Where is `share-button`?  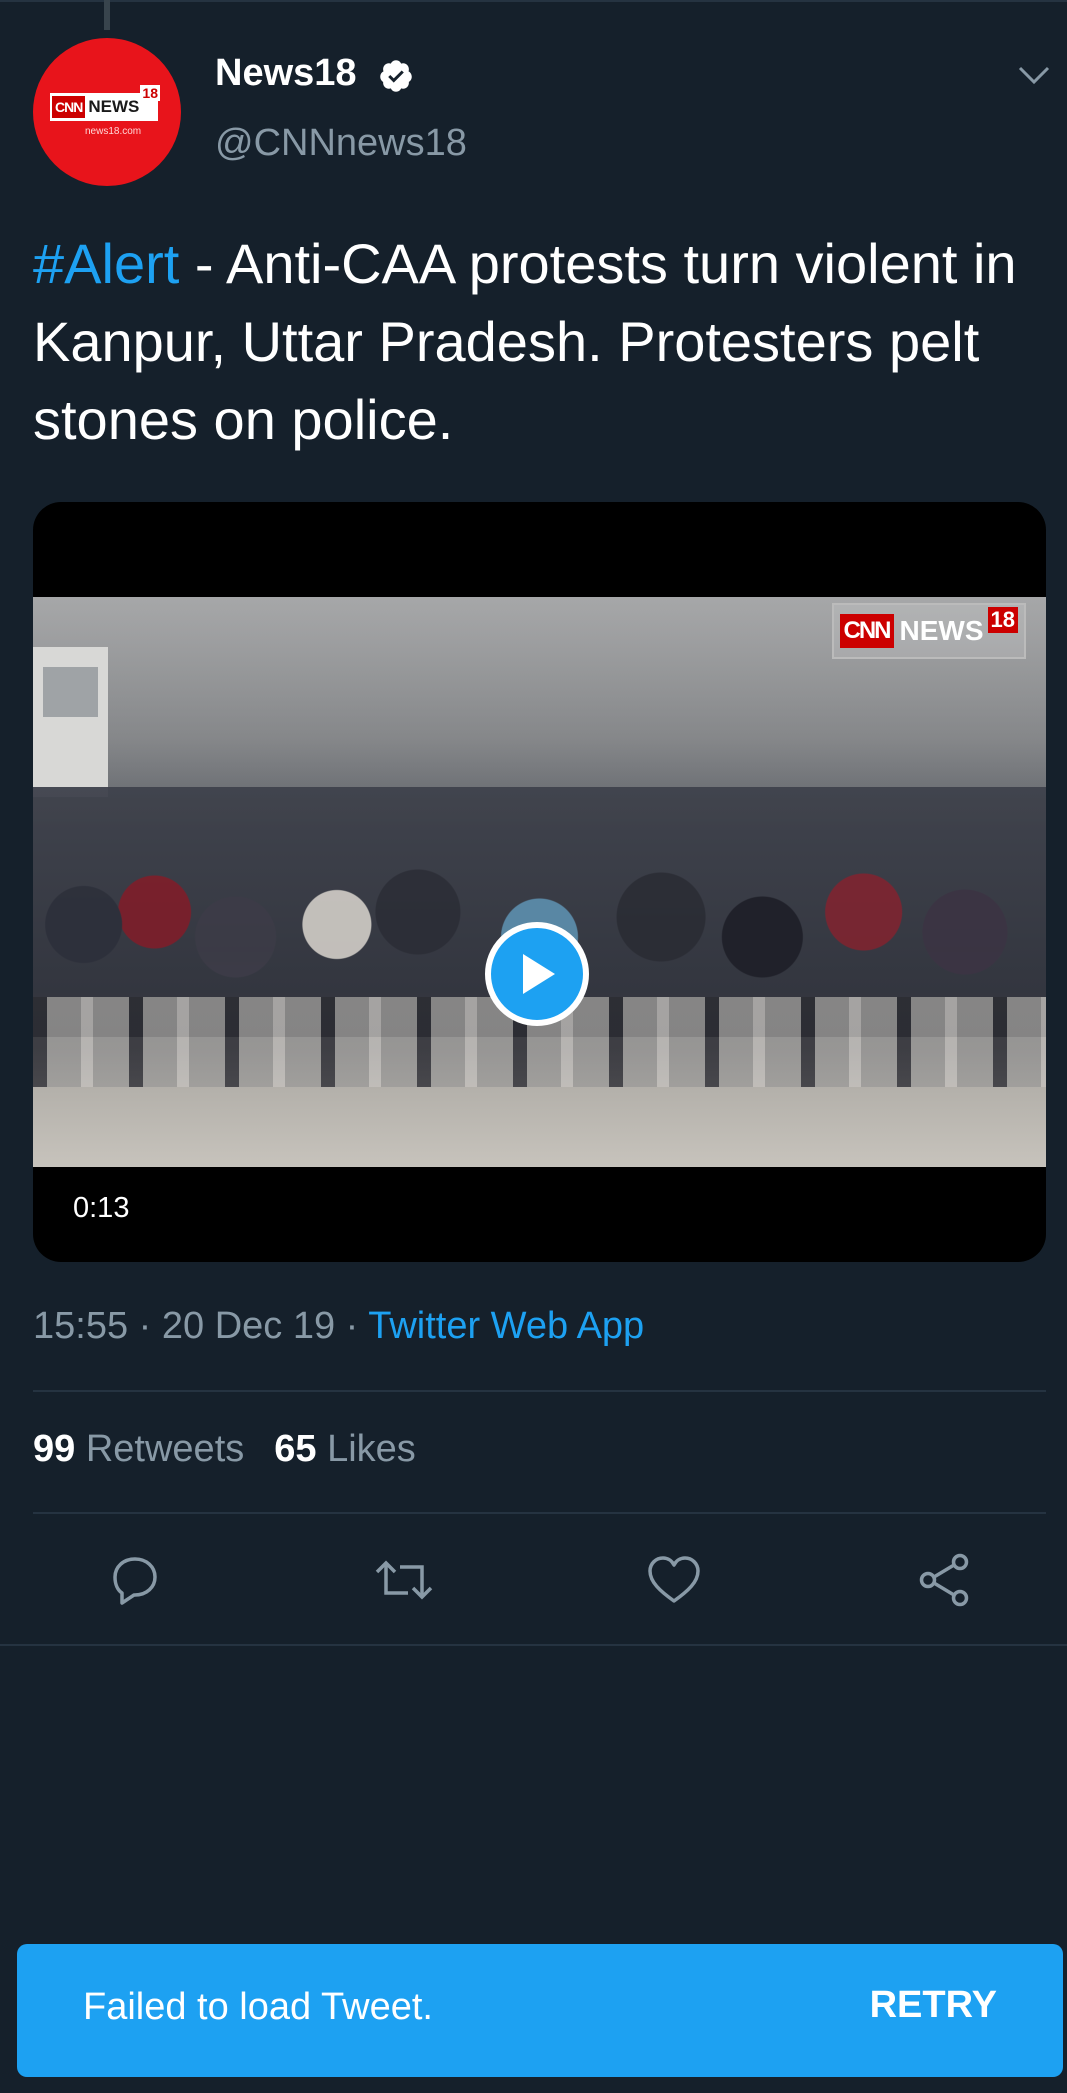
share-button is located at coordinates (944, 1580).